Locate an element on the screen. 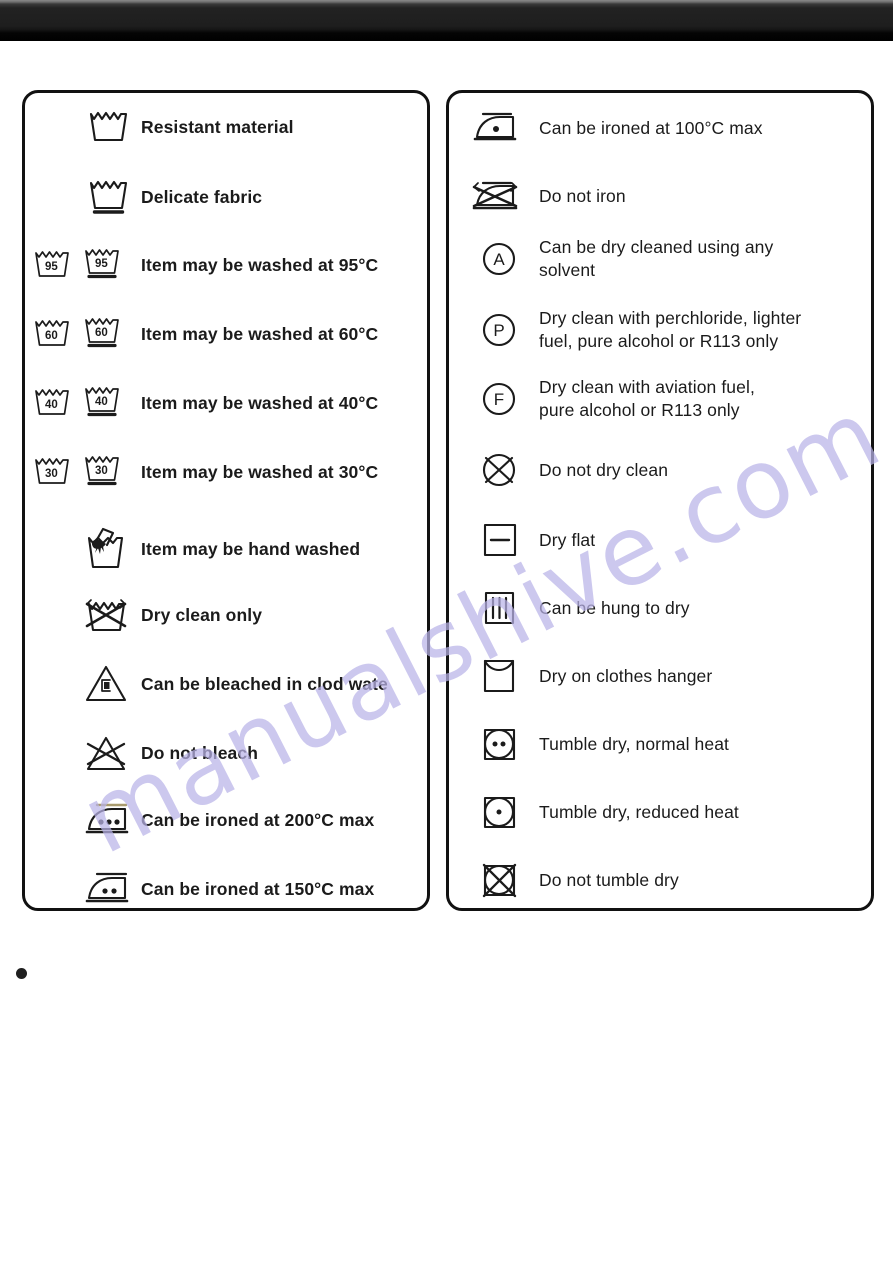  care-row-iron-150: Can be ironed at 150°C max is located at coordinates (234, 889).